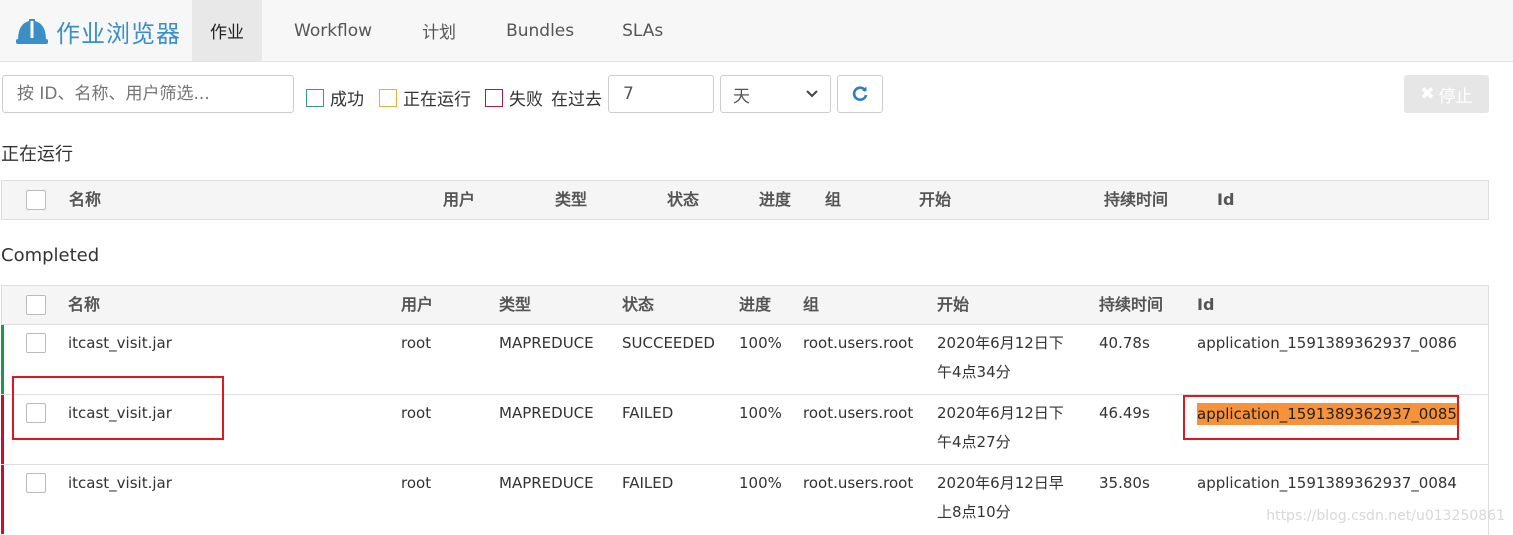 This screenshot has height=535, width=1513. What do you see at coordinates (437, 100) in the screenshot?
I see `running-label: 正在运行` at bounding box center [437, 100].